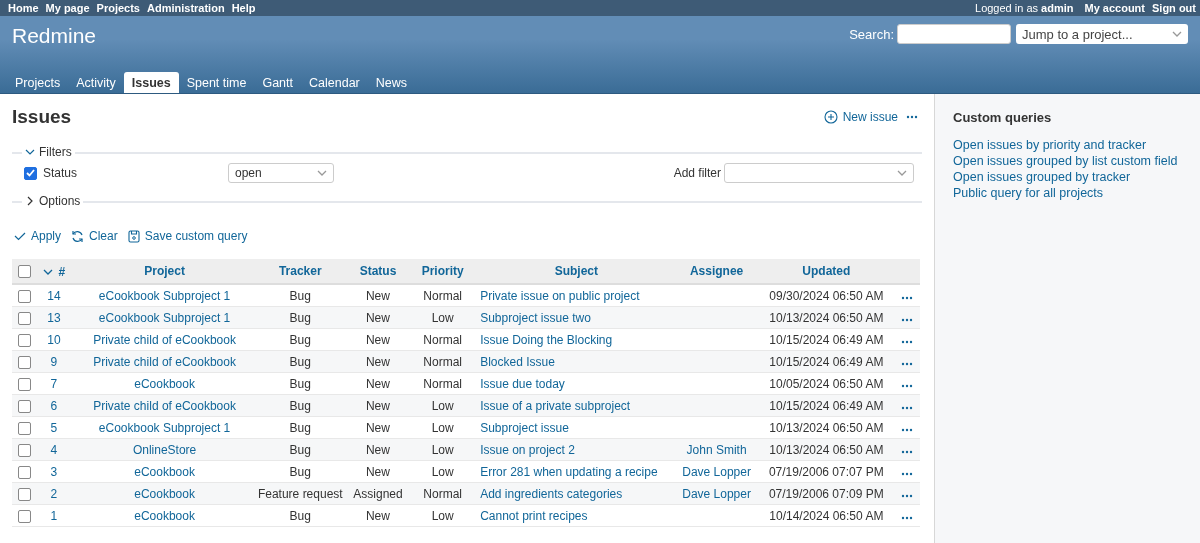 The height and width of the screenshot is (543, 1200). What do you see at coordinates (23, 8) in the screenshot?
I see `top-menu-link: Home` at bounding box center [23, 8].